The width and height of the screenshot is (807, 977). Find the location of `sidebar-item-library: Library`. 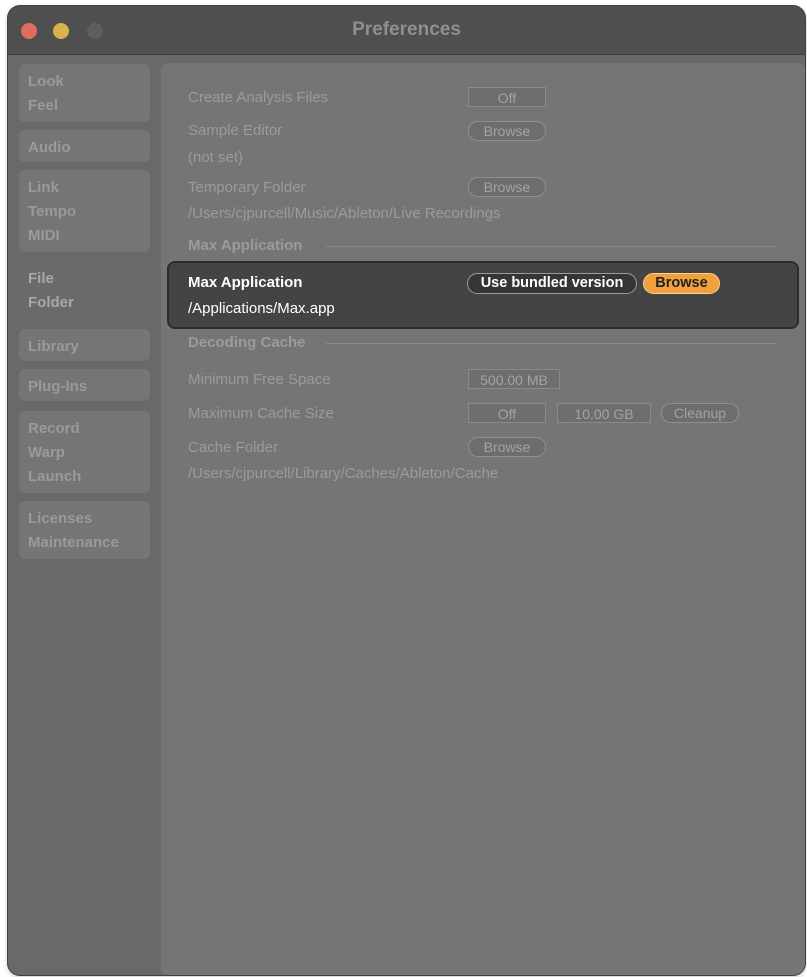

sidebar-item-library: Library is located at coordinates (84, 345).